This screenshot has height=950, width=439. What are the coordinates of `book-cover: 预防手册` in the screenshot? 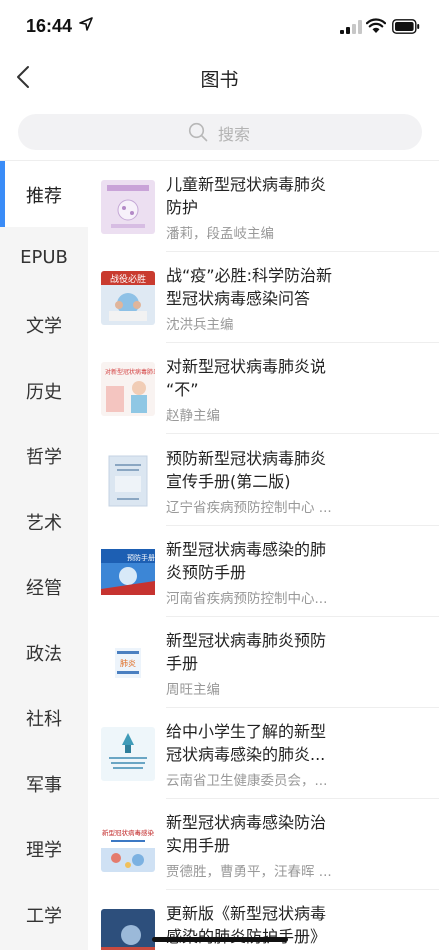 It's located at (128, 572).